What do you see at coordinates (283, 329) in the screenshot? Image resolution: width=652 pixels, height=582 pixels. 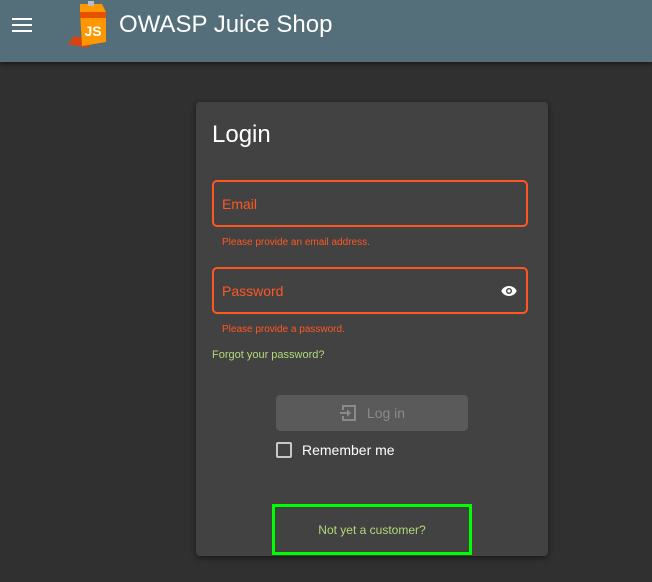 I see `password-error: Please provide a password.` at bounding box center [283, 329].